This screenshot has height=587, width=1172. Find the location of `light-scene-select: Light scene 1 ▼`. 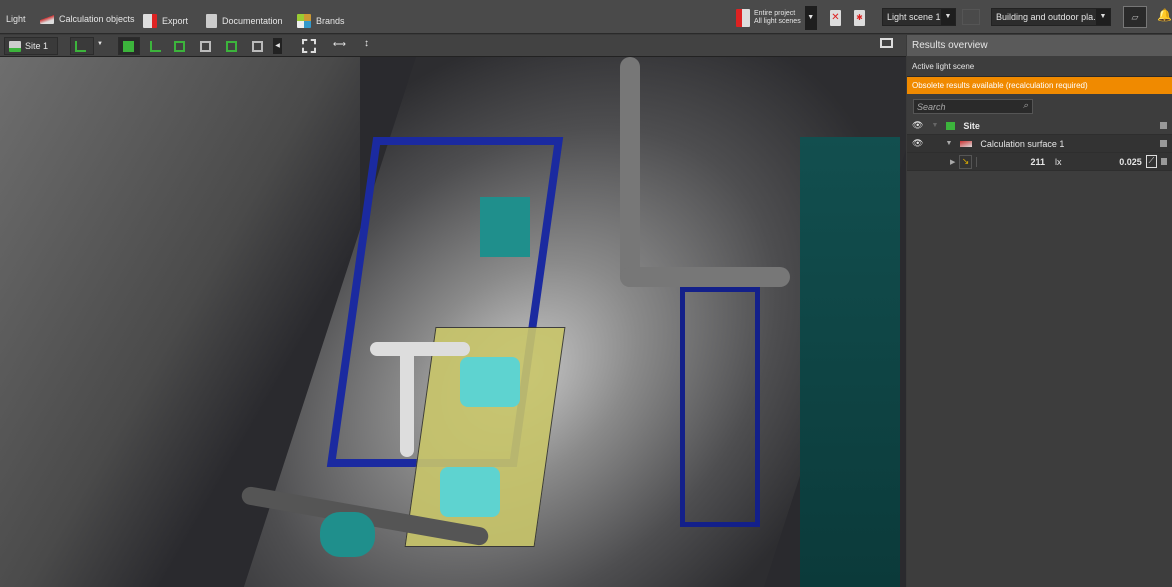

light-scene-select: Light scene 1 ▼ is located at coordinates (919, 17).